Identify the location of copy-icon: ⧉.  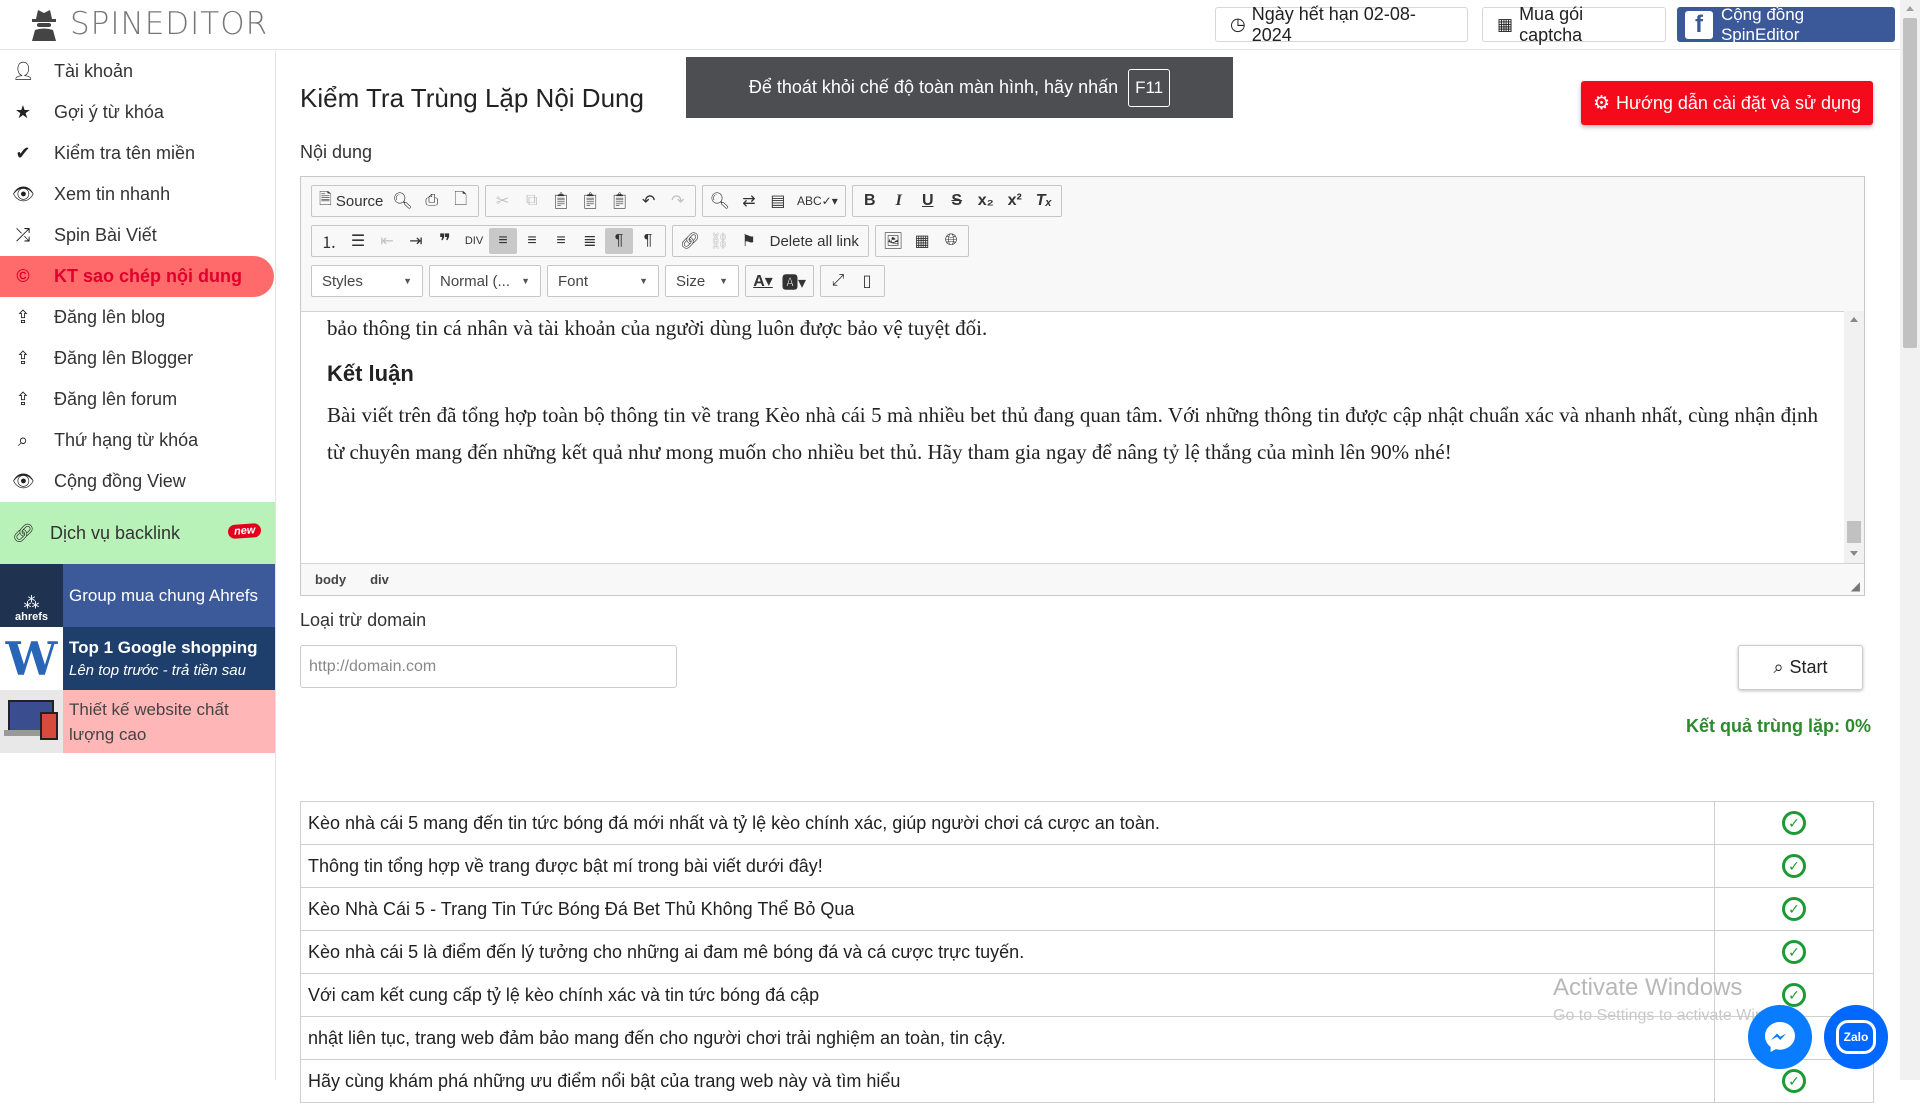
(532, 201).